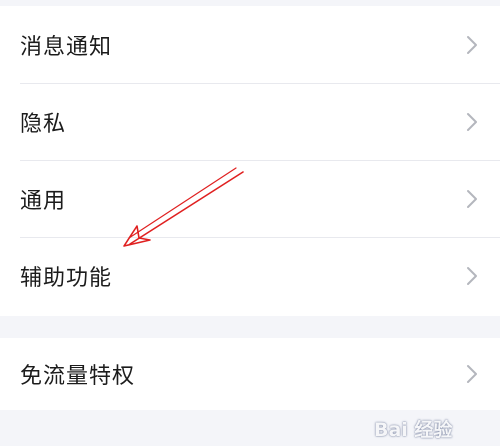 Image resolution: width=500 pixels, height=446 pixels. What do you see at coordinates (413, 430) in the screenshot?
I see `watermark-text: Bai 经验` at bounding box center [413, 430].